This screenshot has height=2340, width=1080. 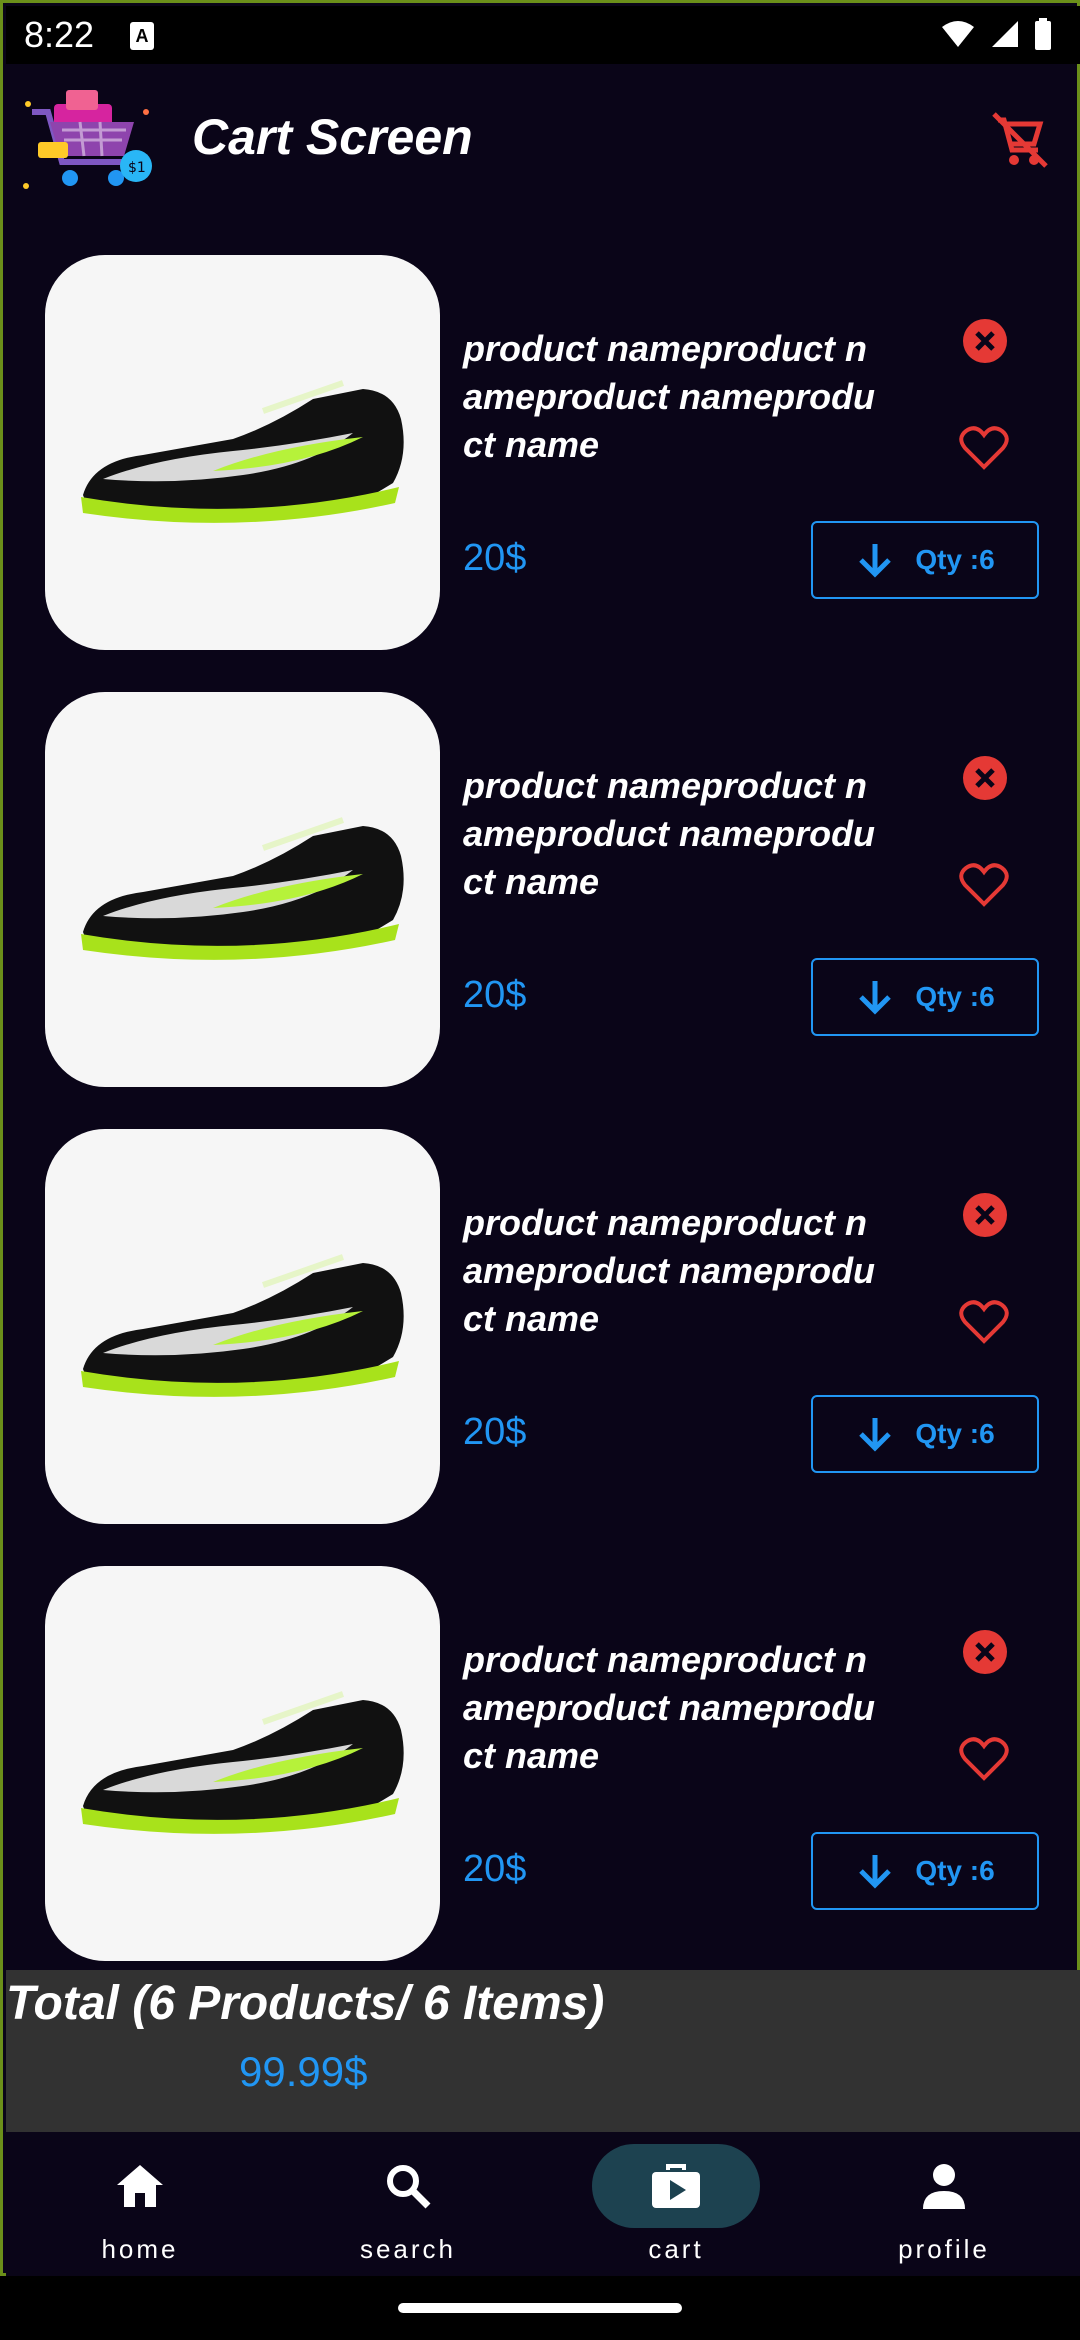 I want to click on remove-shopping-cart-icon, so click(x=1020, y=140).